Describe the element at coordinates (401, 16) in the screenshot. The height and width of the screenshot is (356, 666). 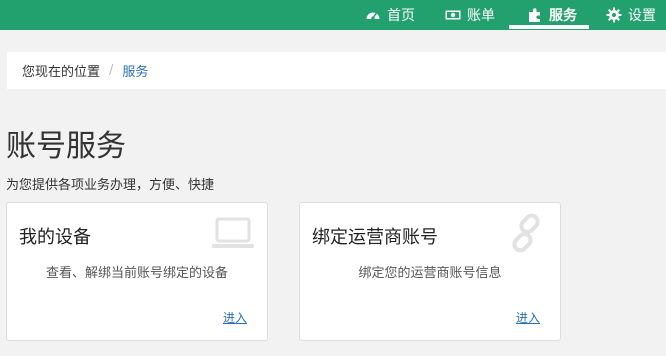
I see `nav-label-home: 首页` at that location.